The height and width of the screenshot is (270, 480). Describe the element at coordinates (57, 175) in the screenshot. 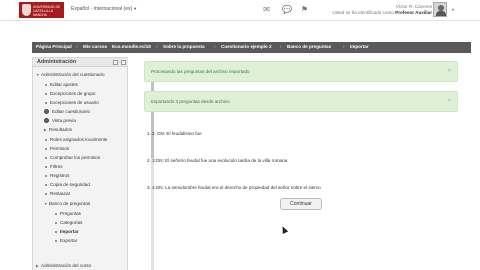

I see `sidebar-item-logs: Registros` at that location.